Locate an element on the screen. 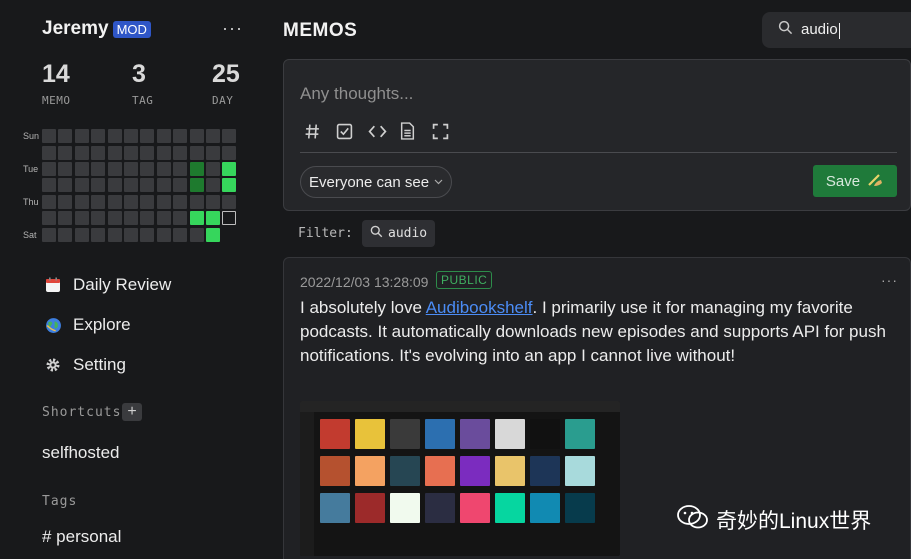 The width and height of the screenshot is (911, 559). add-shortcut-button: + is located at coordinates (132, 412).